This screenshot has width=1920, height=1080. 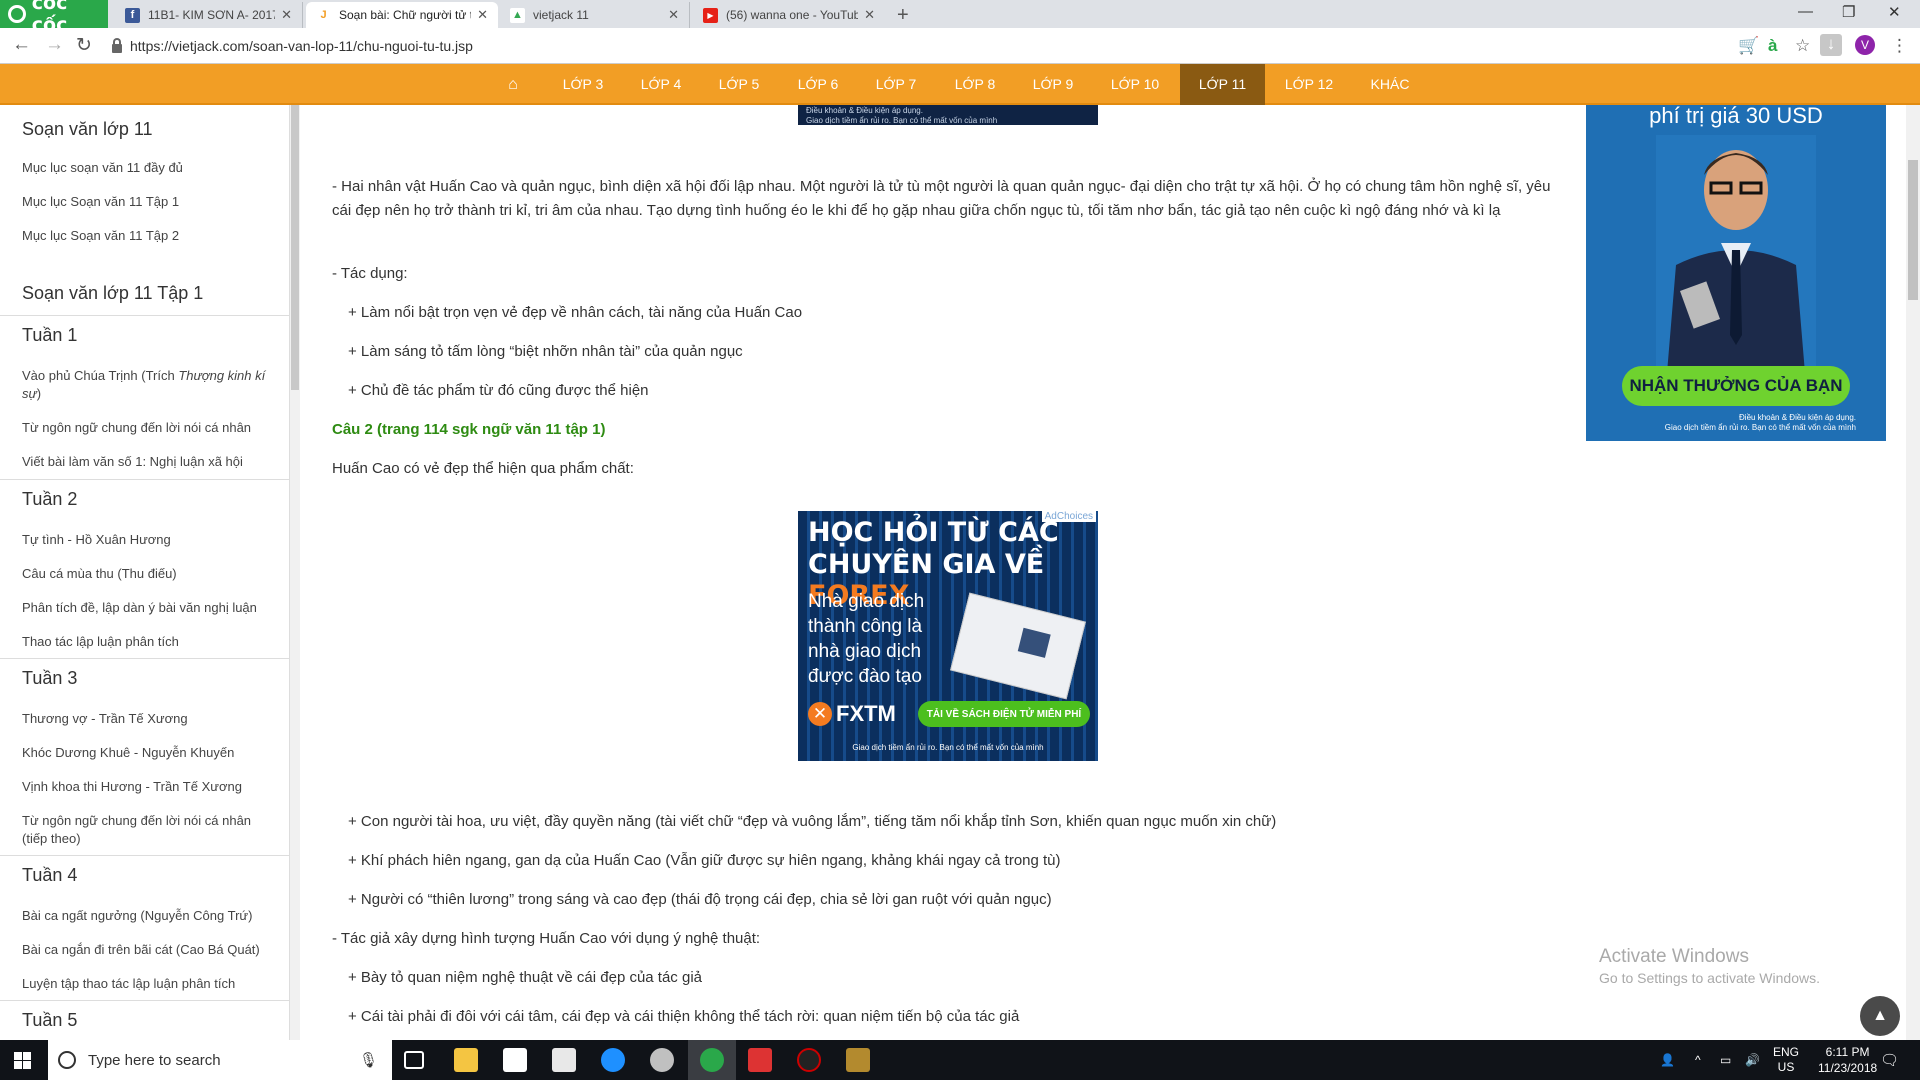 I want to click on tab-vietjack11: ▲ vietjack 11 ✕, so click(x=595, y=15).